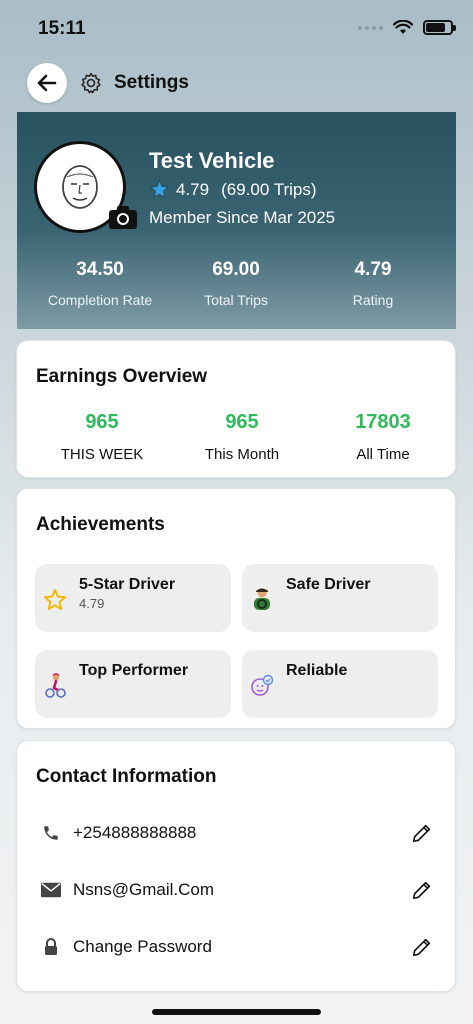 Image resolution: width=473 pixels, height=1024 pixels. What do you see at coordinates (102, 437) in the screenshot?
I see `earnings-week: 965 THIS WEEK` at bounding box center [102, 437].